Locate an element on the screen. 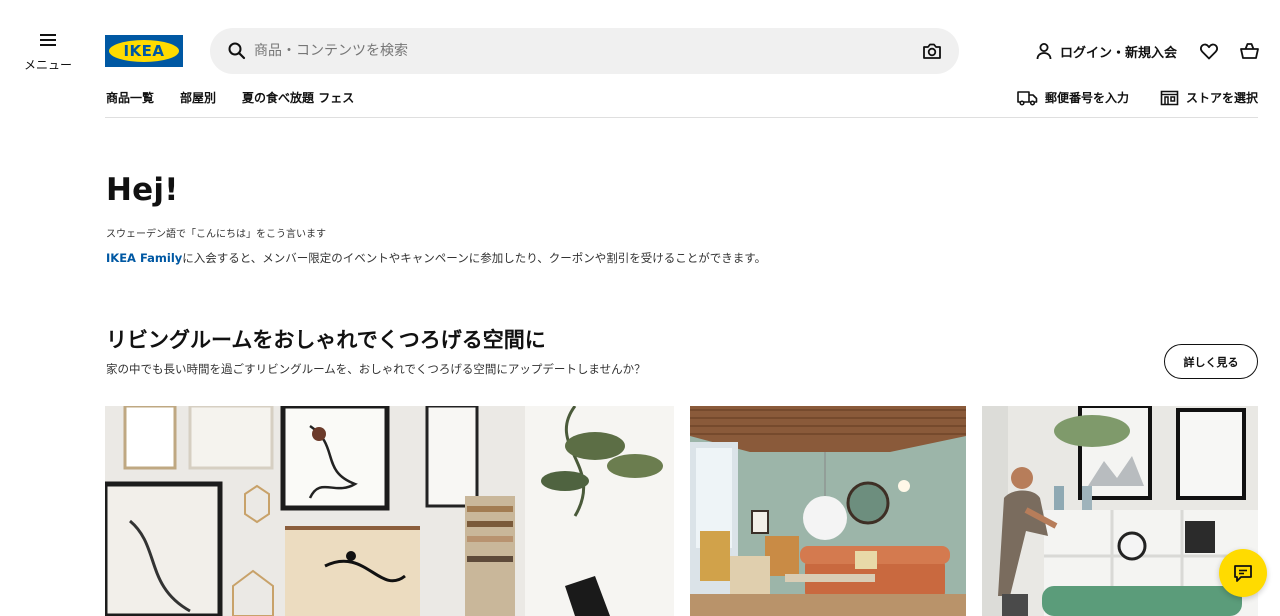 The width and height of the screenshot is (1280, 616). nav-item-products: 商品一覧 is located at coordinates (130, 97).